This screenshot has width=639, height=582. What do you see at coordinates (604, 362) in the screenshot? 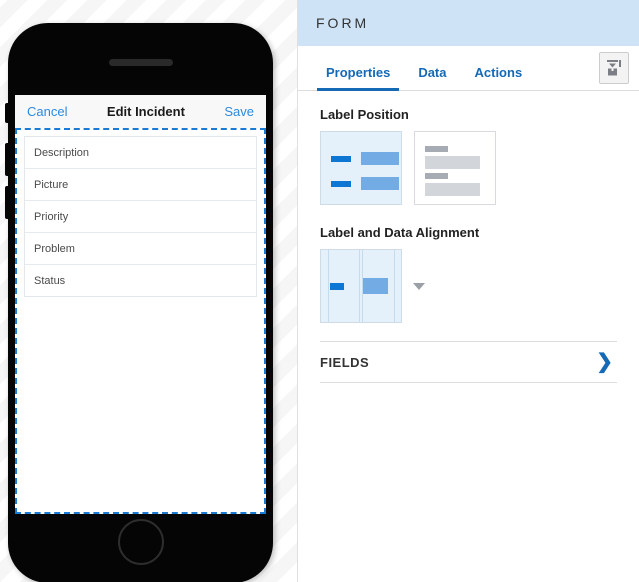
I see `chevron-right-icon: ❯` at bounding box center [604, 362].